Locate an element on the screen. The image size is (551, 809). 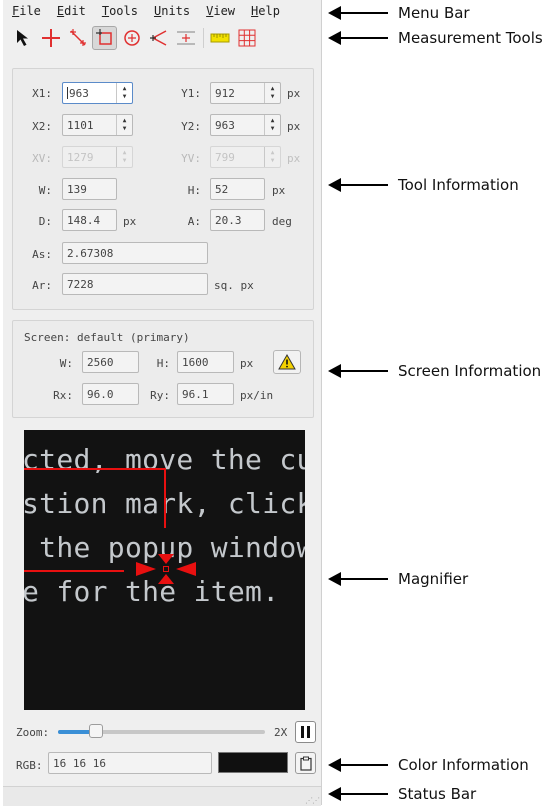
angle-icon is located at coordinates (157, 38).